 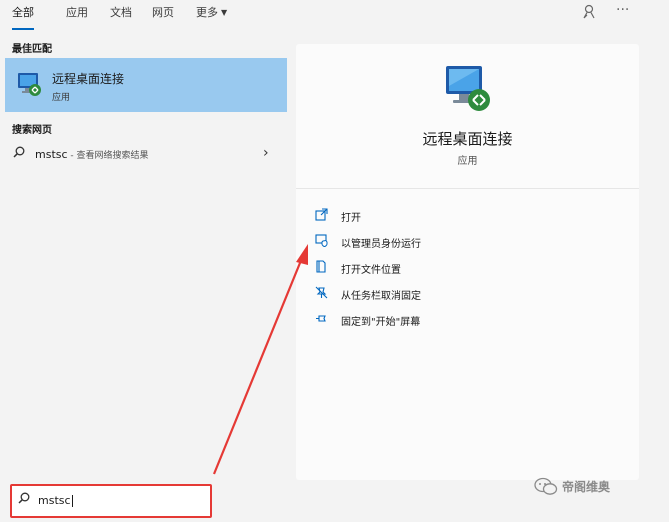 What do you see at coordinates (211, 15) in the screenshot?
I see `tab-more: 更多 ▼` at bounding box center [211, 15].